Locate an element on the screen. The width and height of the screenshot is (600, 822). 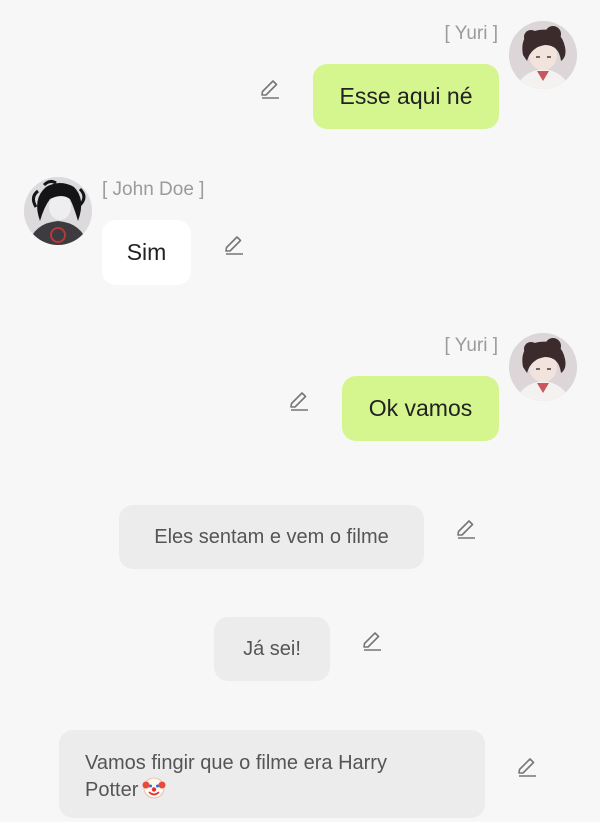
message-text: Sim is located at coordinates (146, 252).